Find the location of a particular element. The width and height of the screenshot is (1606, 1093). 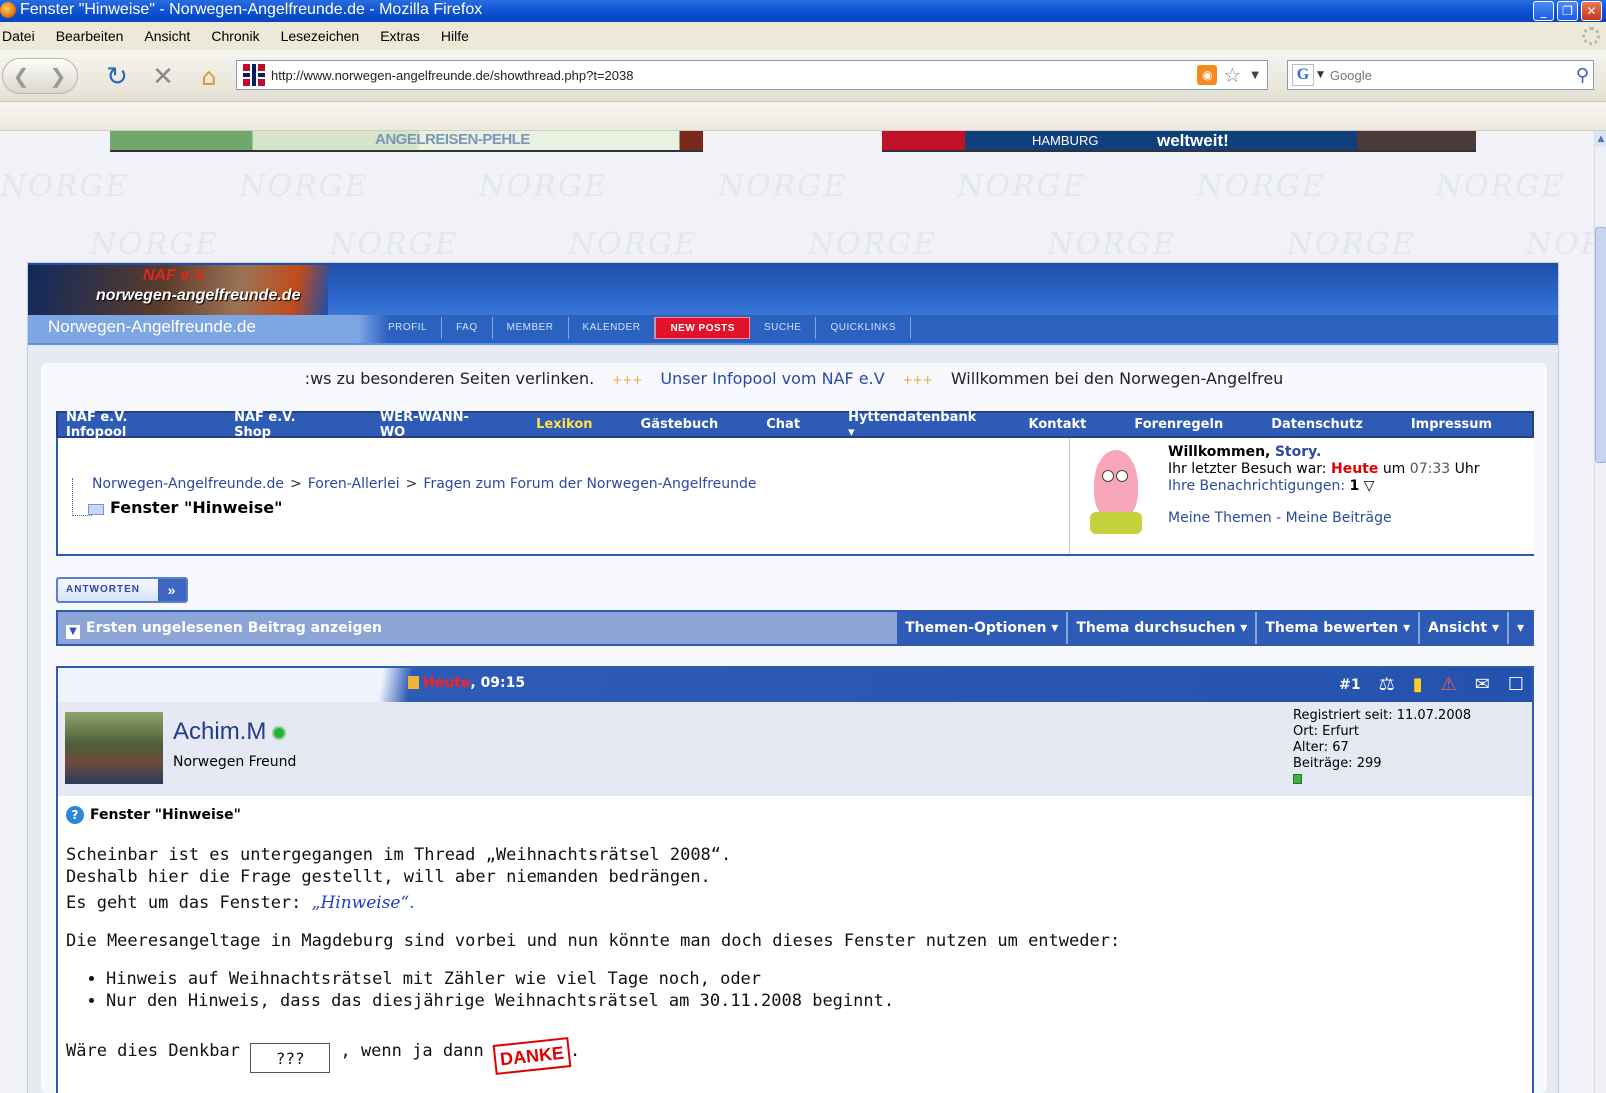

menu-hilfe: Hilfe is located at coordinates (454, 36).